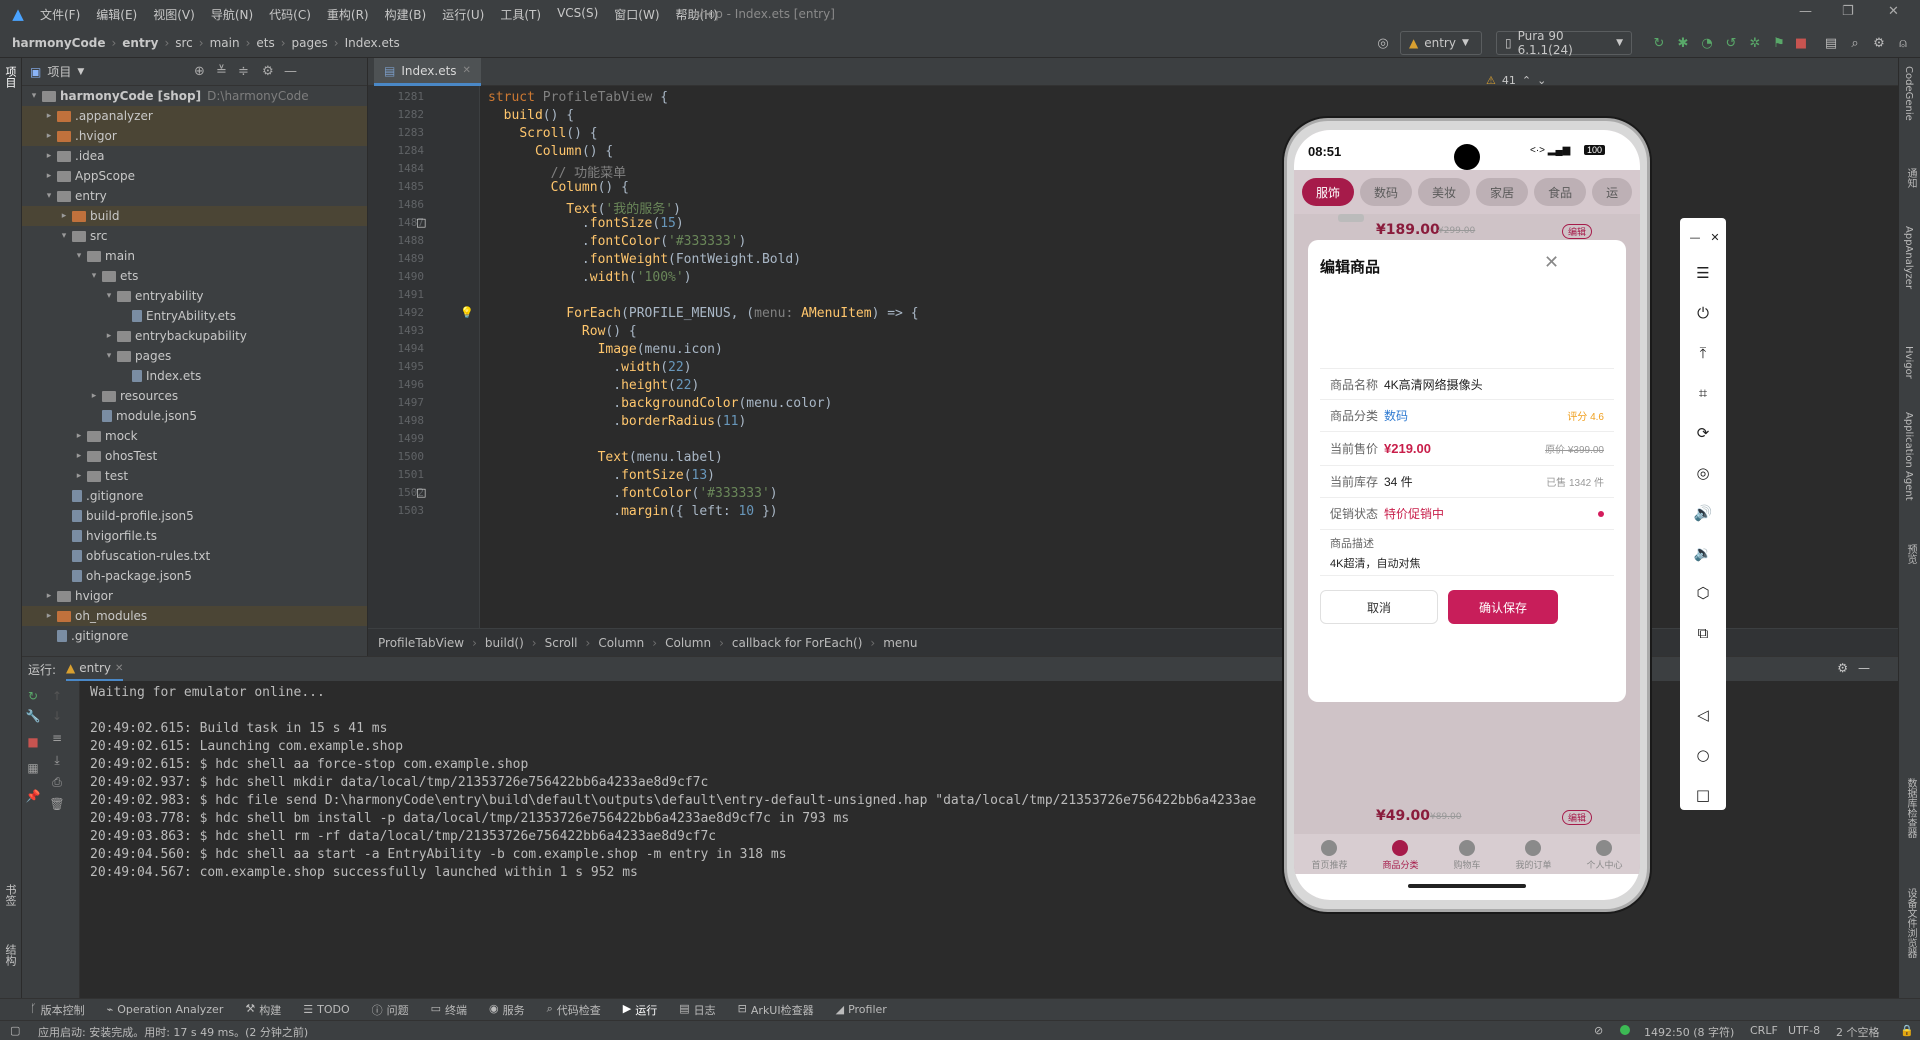  I want to click on tree-item: .gitignore, so click(194, 496).